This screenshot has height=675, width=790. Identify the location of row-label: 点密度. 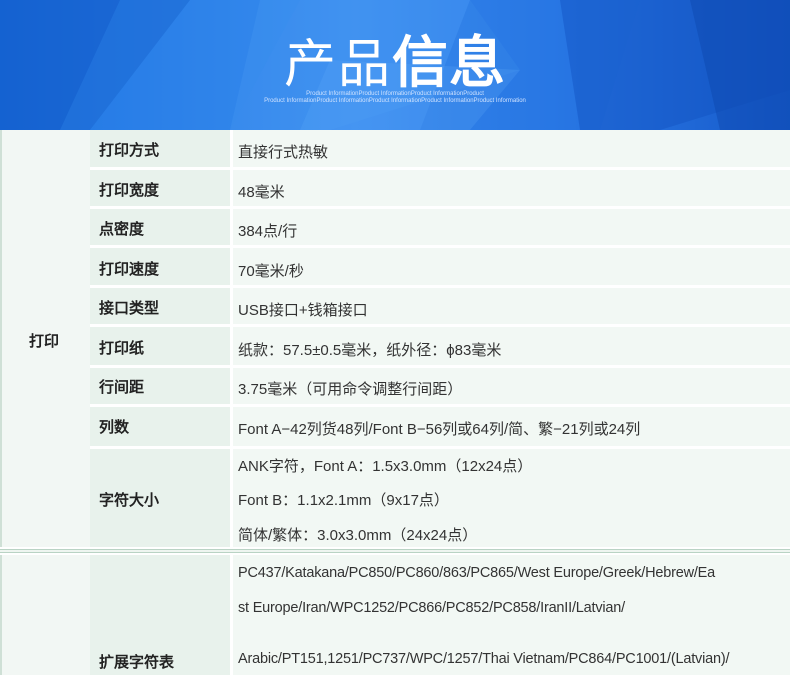
(122, 229).